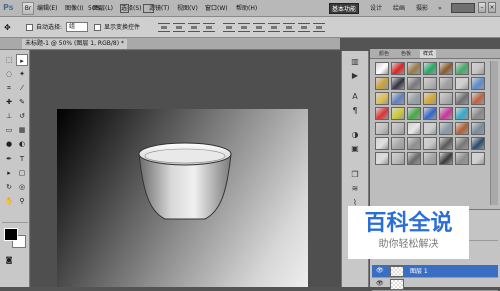 This screenshot has width=500, height=291. What do you see at coordinates (22, 159) in the screenshot?
I see `type-tool-icon: T` at bounding box center [22, 159].